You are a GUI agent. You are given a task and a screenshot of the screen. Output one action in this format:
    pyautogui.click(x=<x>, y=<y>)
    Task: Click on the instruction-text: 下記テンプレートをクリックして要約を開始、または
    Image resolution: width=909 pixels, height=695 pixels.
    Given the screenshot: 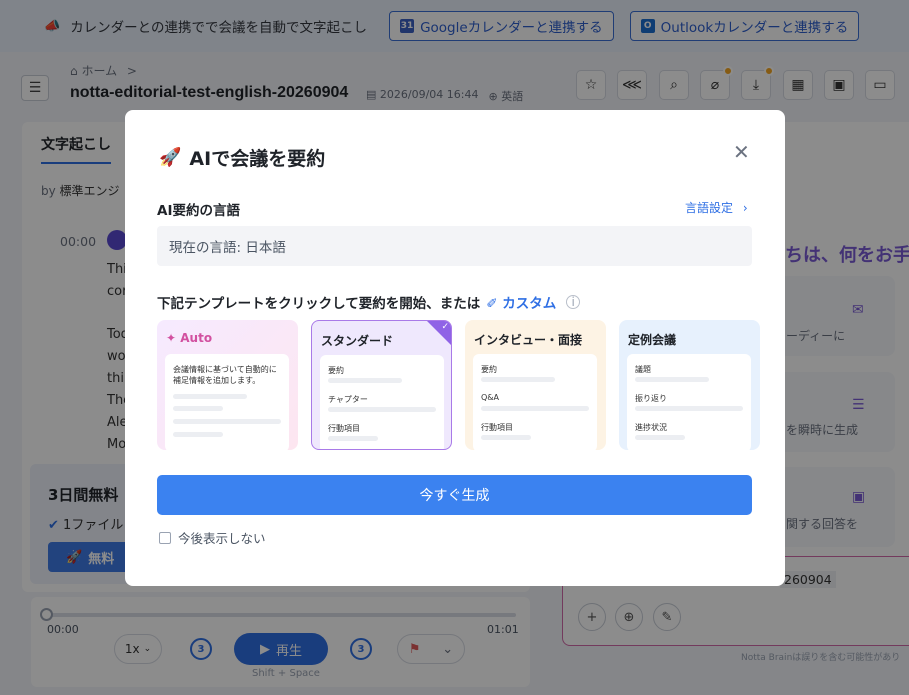 What is the action you would take?
    pyautogui.click(x=319, y=304)
    